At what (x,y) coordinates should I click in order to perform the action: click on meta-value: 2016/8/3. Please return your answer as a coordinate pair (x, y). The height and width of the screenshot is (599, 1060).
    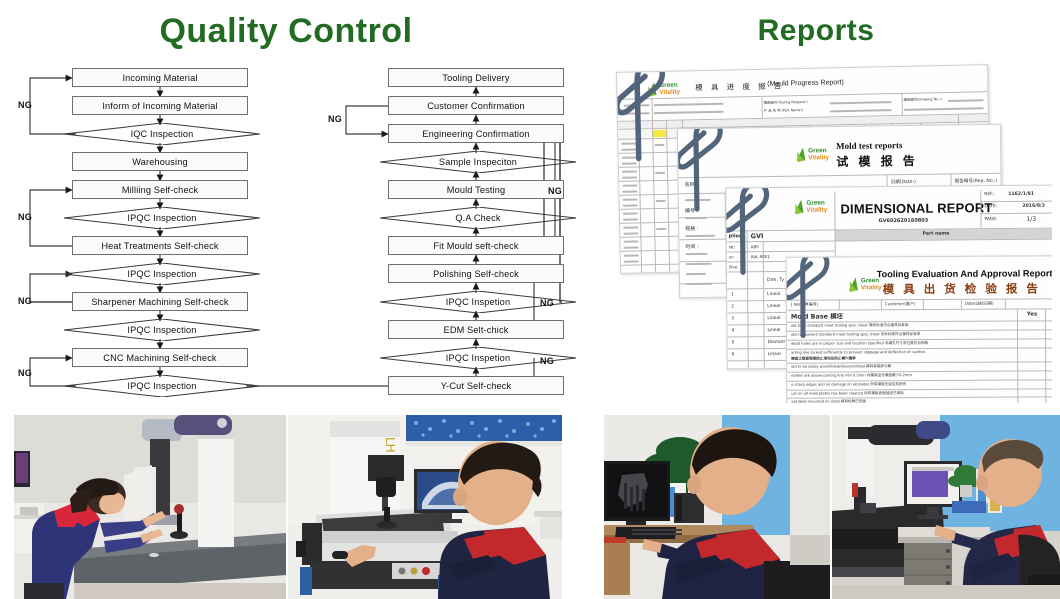
    Looking at the image, I should click on (1033, 206).